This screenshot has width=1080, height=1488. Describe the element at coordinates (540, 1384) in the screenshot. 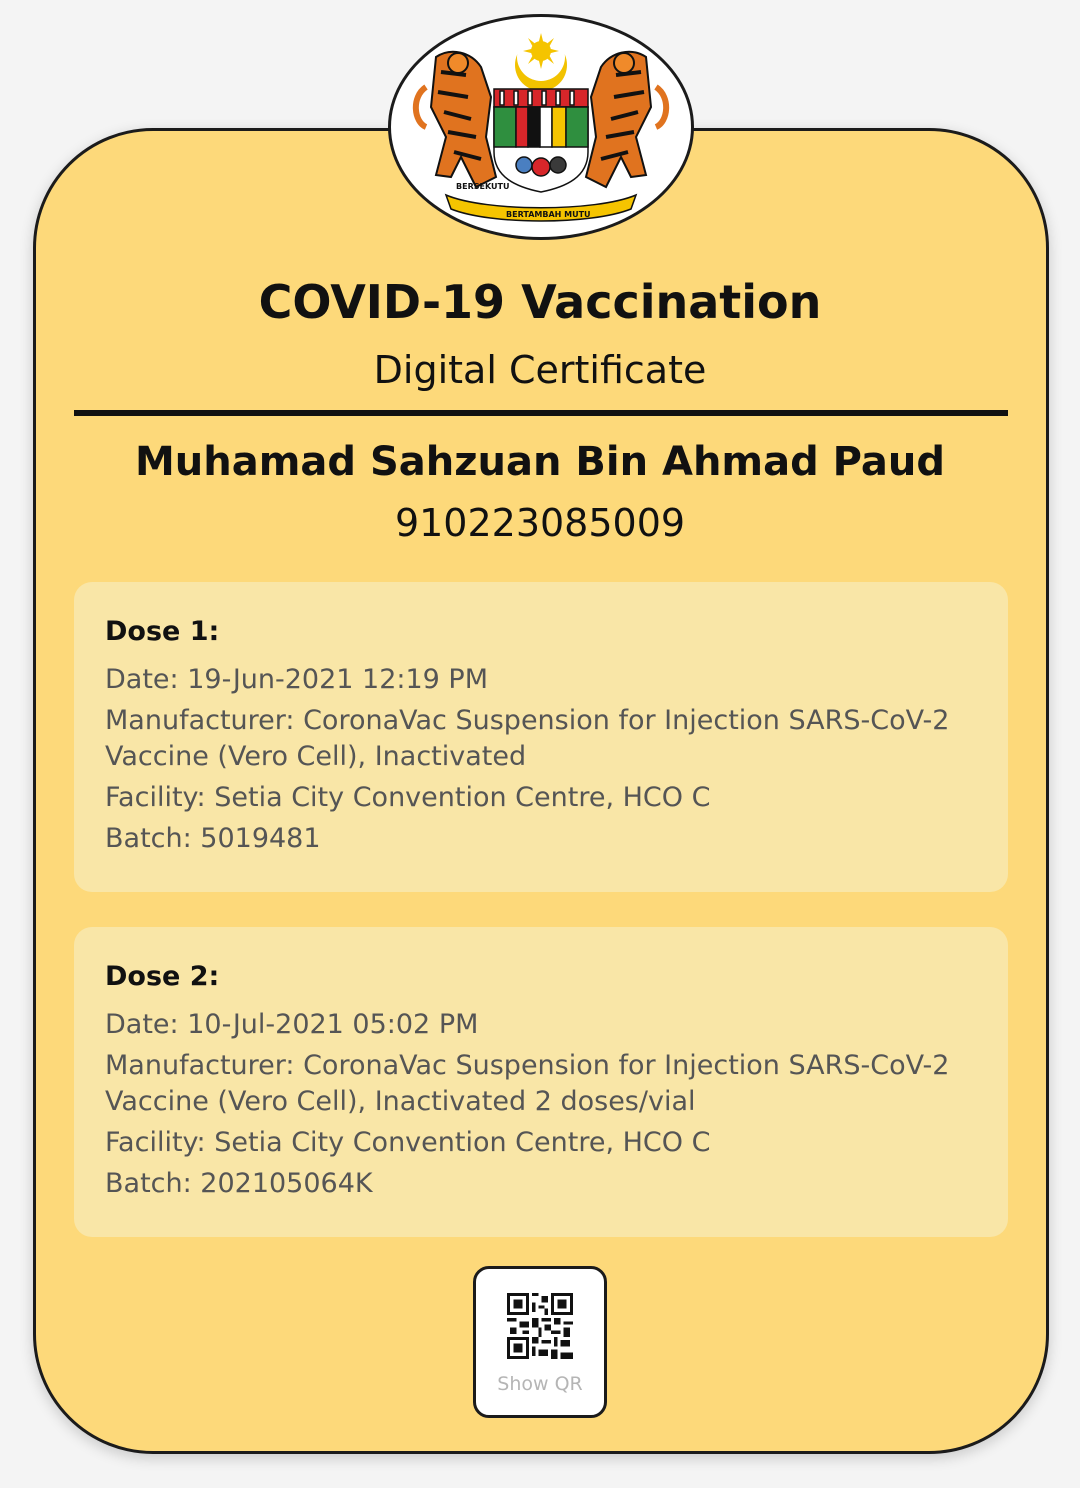

I see `show-qr-label: Show QR` at that location.